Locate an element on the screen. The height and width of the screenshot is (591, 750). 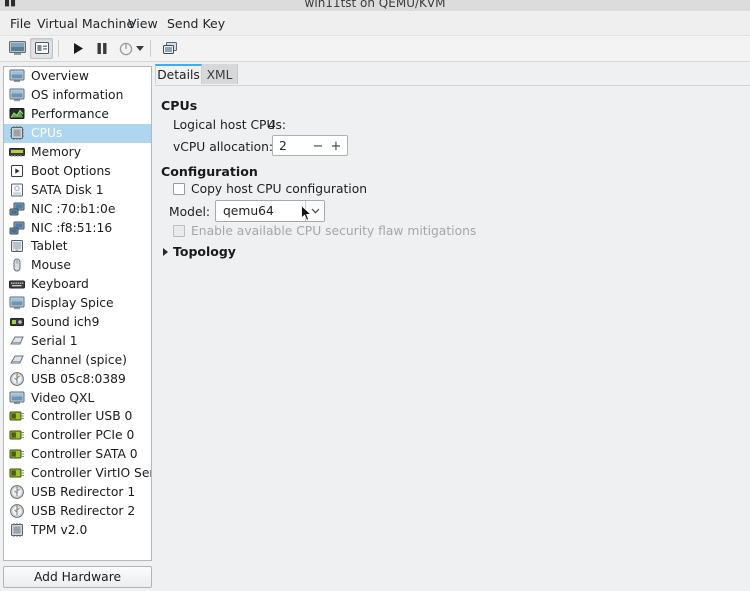
sidebar-item-keyboard: Keyboard is located at coordinates (77, 284).